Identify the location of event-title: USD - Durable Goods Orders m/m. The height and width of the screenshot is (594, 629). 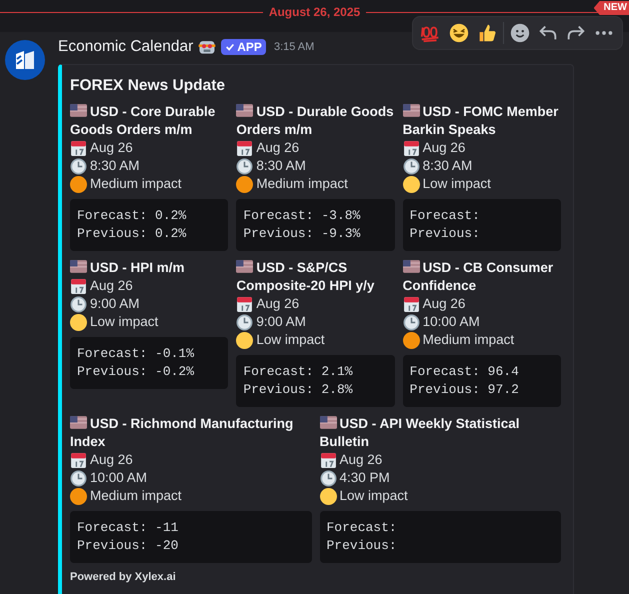
(315, 121).